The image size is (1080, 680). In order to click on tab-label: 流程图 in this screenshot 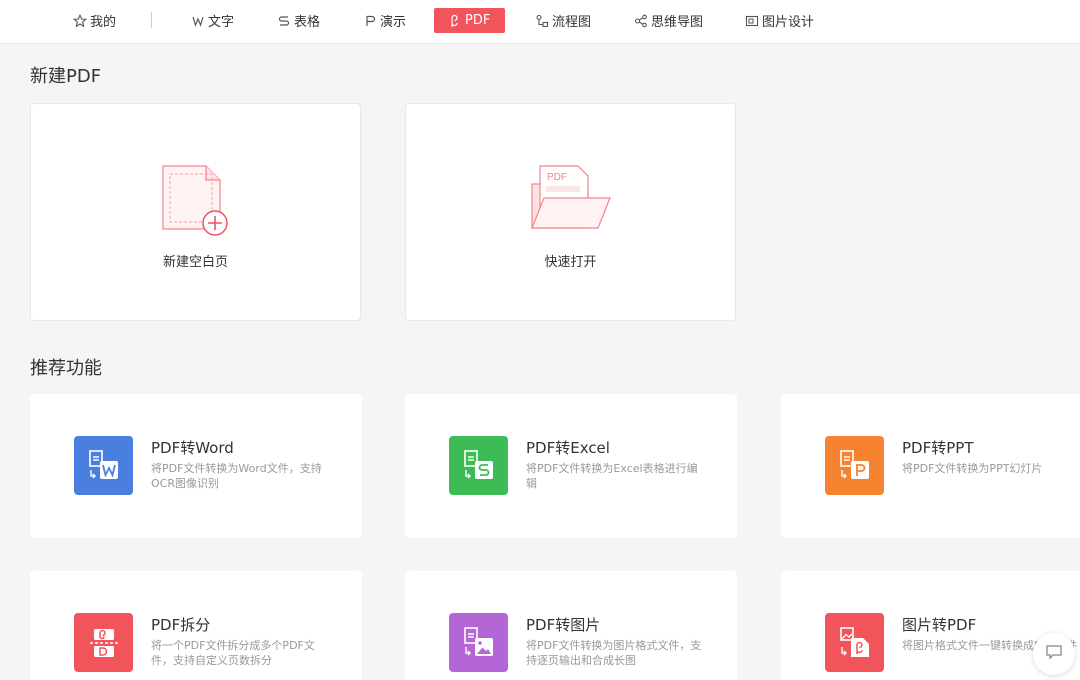, I will do `click(572, 22)`.